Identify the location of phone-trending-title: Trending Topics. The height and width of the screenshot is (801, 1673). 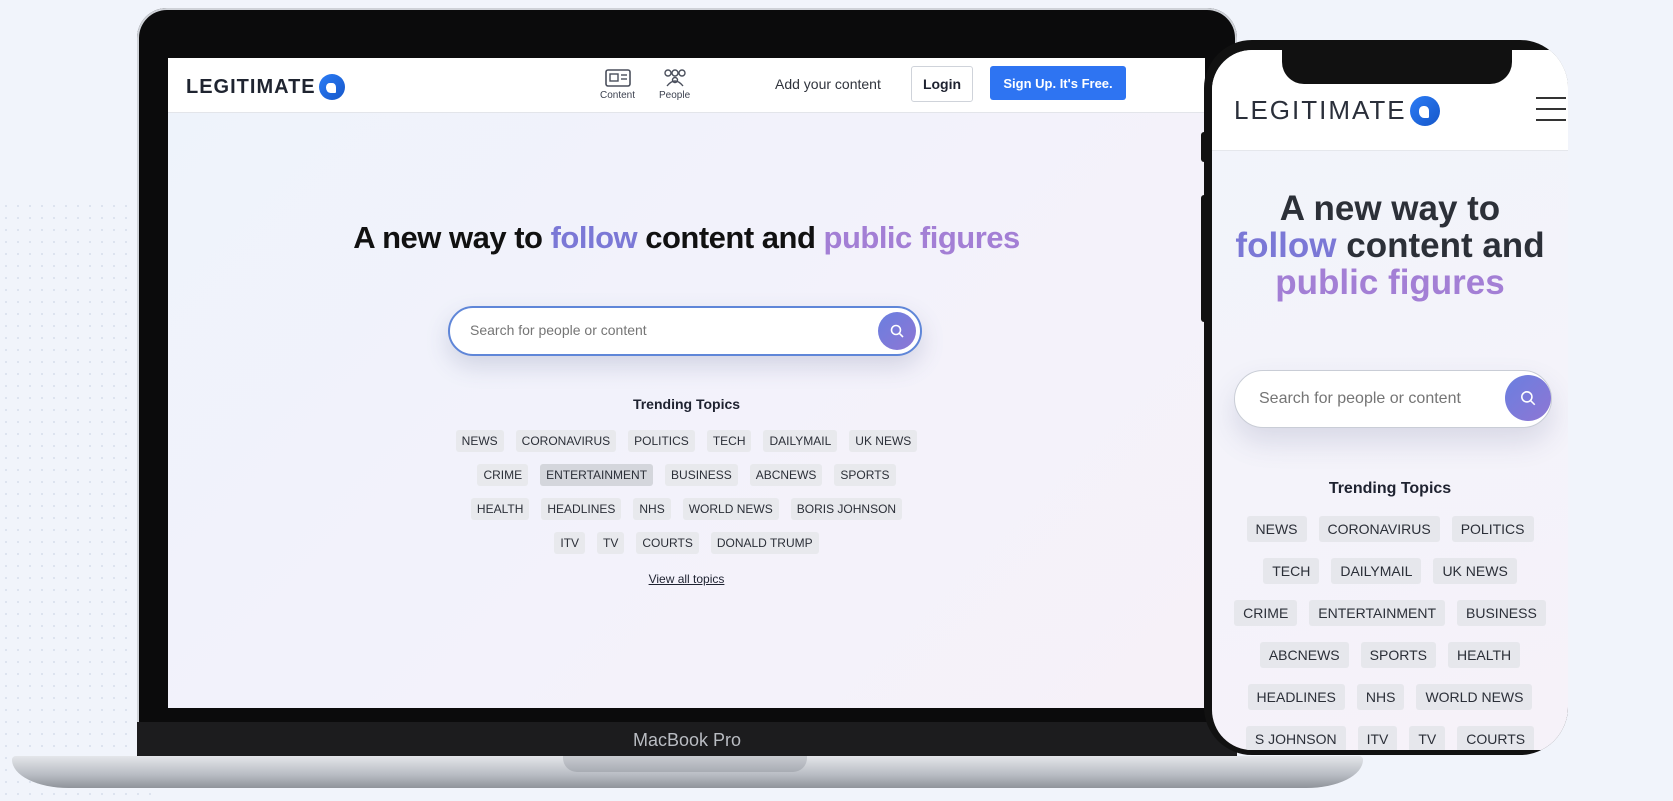
(1390, 488).